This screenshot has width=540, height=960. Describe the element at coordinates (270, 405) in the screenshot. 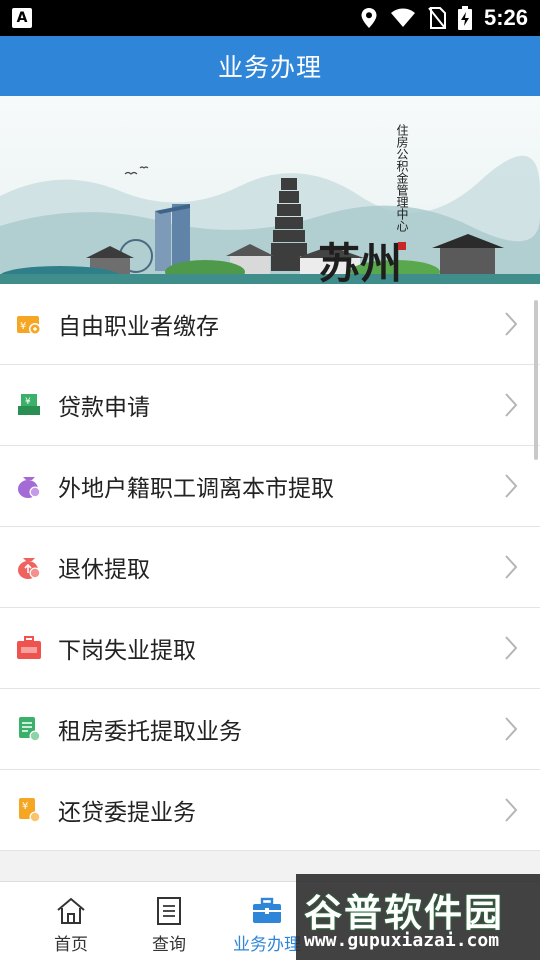

I see `menu-item-loan-application: ¥ 贷款申请` at that location.